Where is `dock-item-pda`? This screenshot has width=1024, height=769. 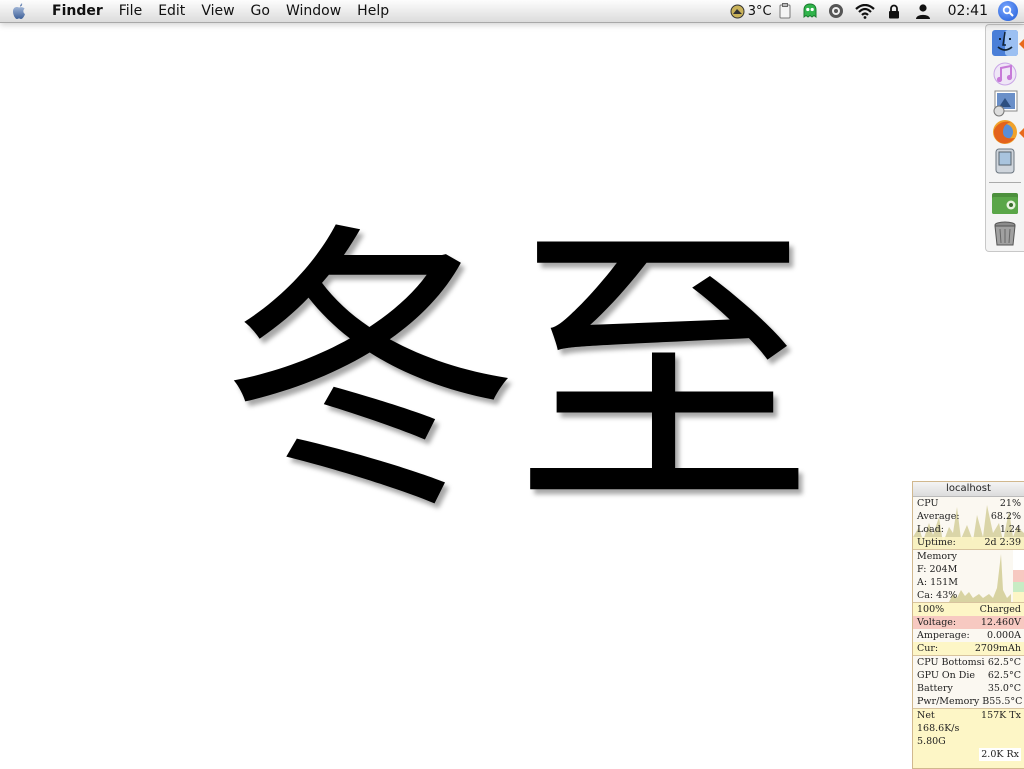 dock-item-pda is located at coordinates (1005, 161).